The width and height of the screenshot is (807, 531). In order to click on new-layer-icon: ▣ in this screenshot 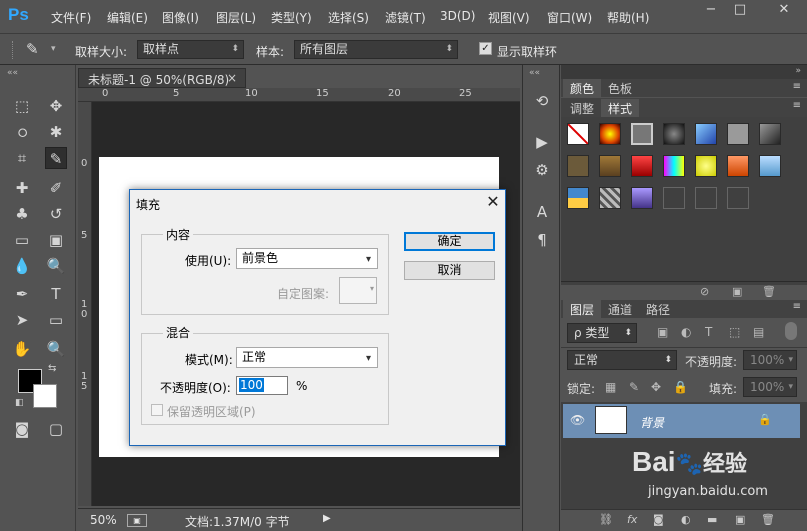, I will do `click(740, 519)`.